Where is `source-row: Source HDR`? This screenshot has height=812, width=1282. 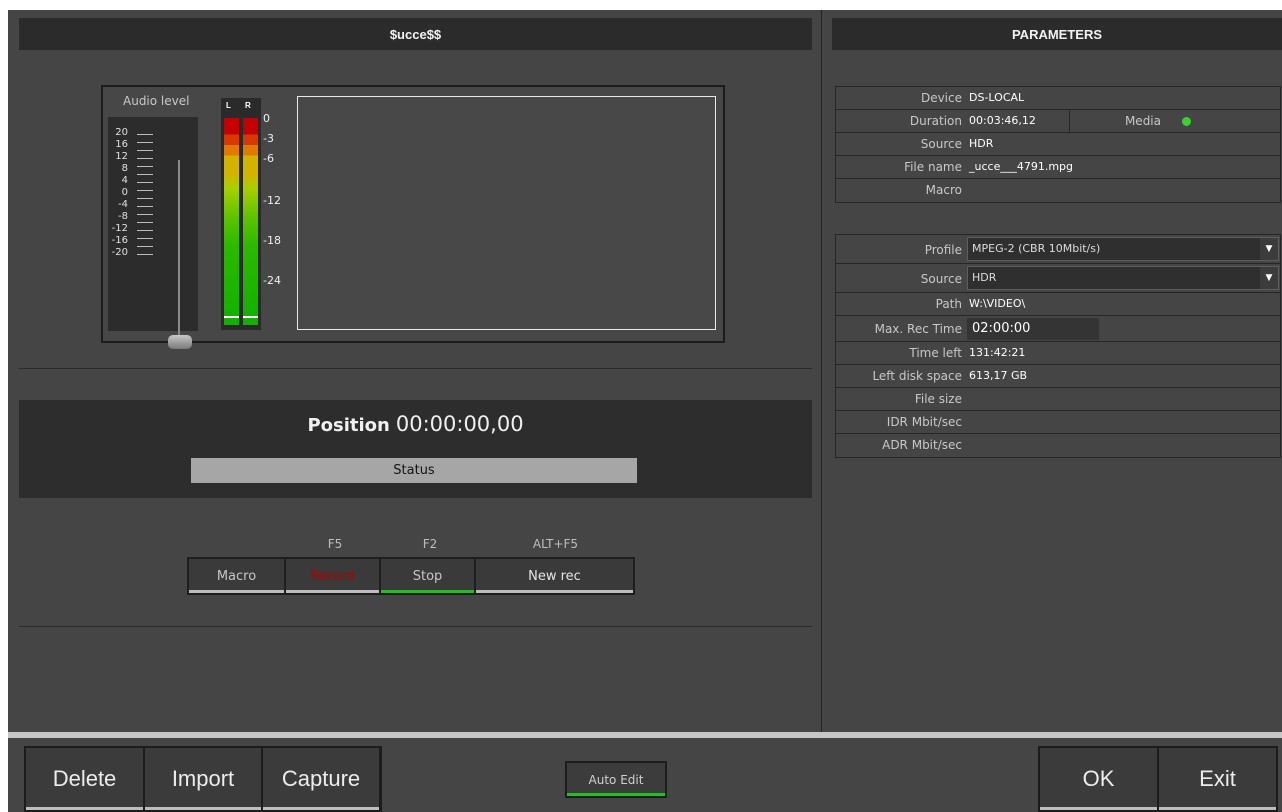 source-row: Source HDR is located at coordinates (1058, 144).